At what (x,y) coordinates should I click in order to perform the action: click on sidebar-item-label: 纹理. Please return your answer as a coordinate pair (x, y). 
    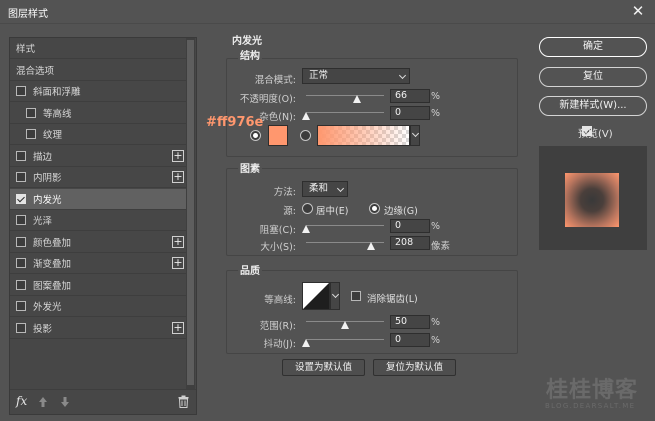
    Looking at the image, I should click on (53, 135).